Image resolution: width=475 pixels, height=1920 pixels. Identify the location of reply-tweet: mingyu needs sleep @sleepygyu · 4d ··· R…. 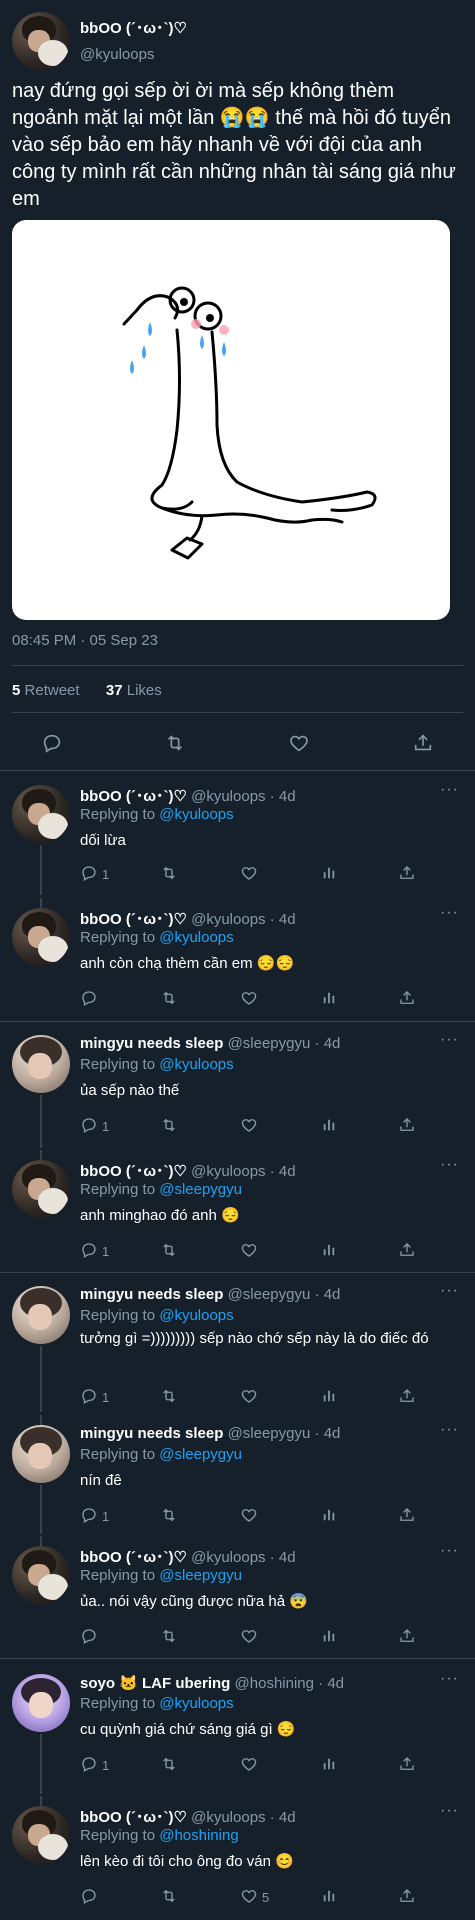
(237, 1344).